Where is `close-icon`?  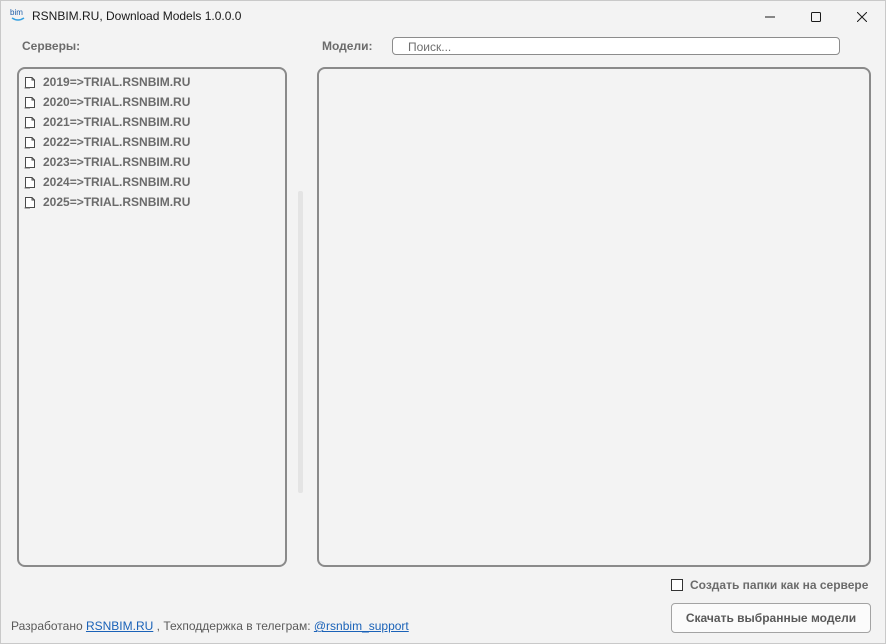 close-icon is located at coordinates (862, 16).